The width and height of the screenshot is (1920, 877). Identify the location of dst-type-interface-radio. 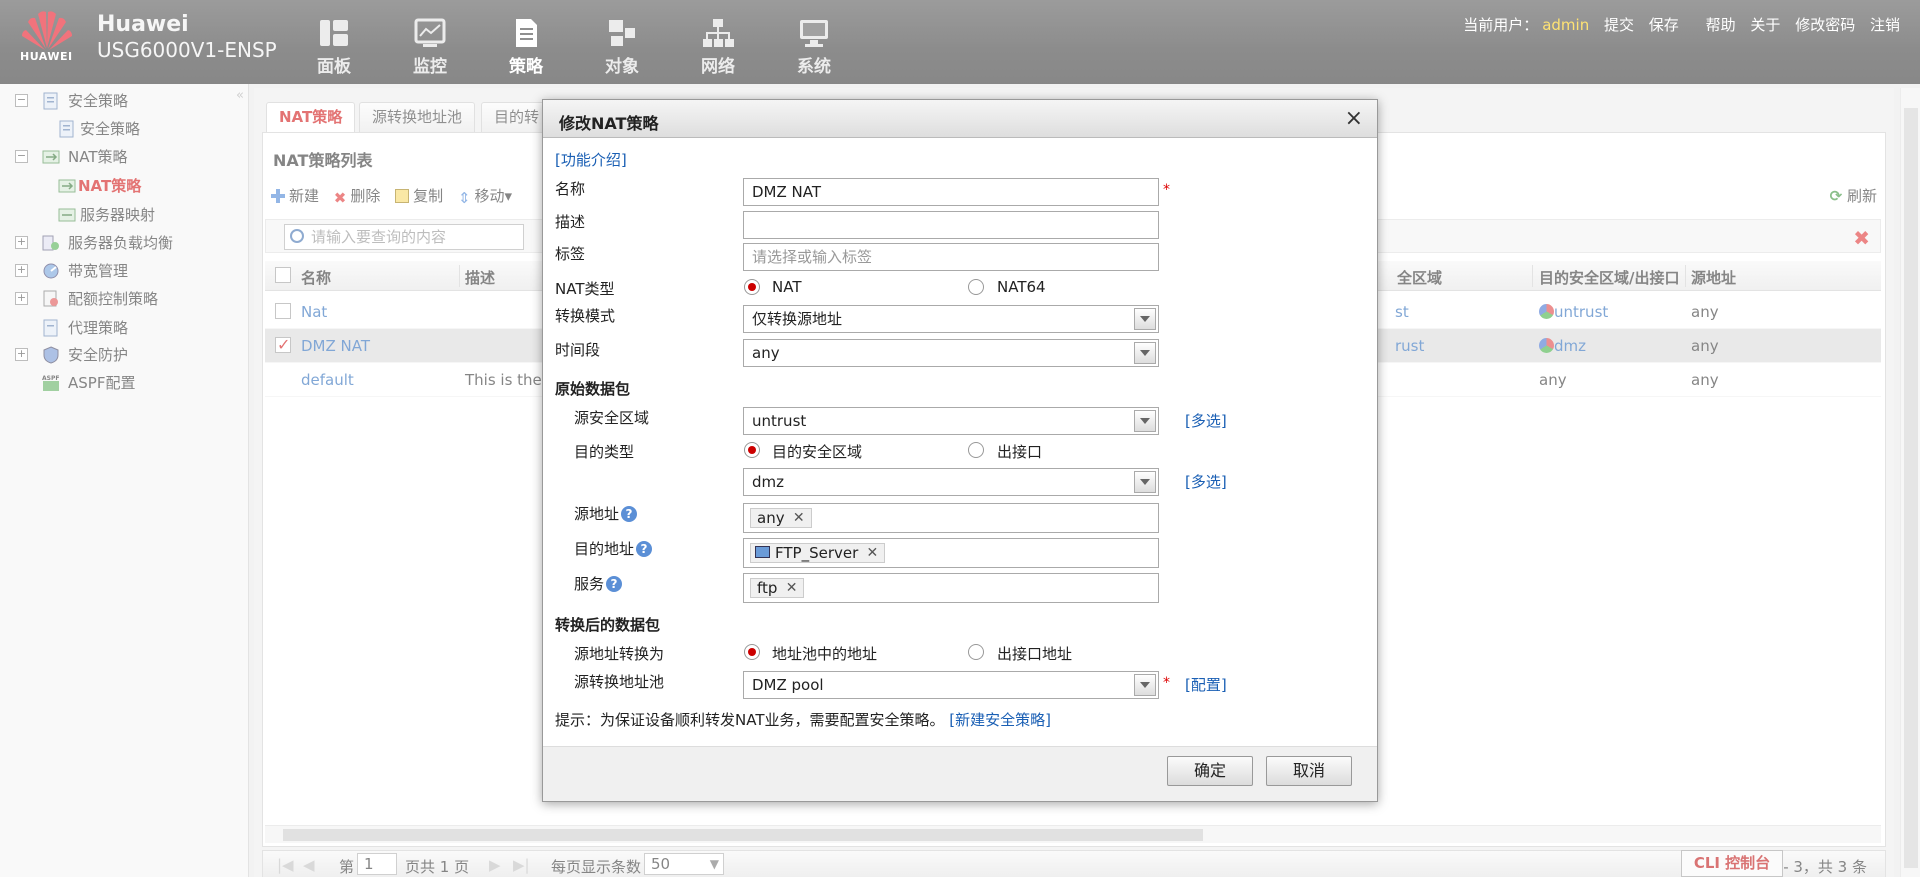
(976, 450).